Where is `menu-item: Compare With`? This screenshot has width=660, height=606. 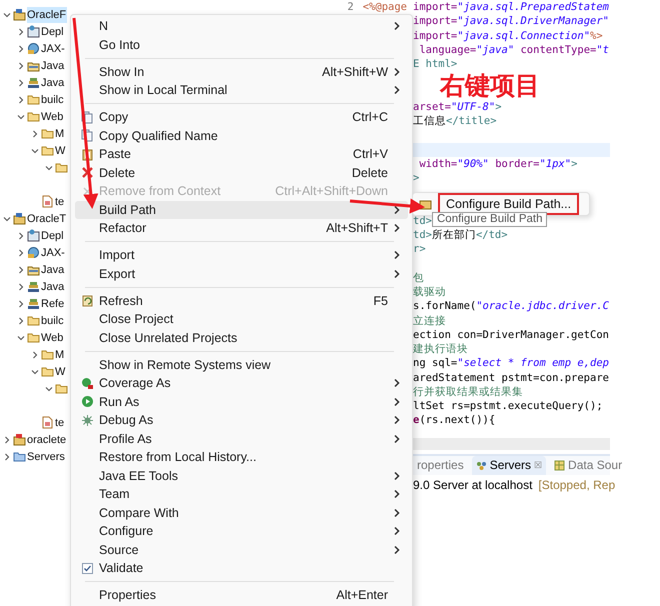 menu-item: Compare With is located at coordinates (241, 513).